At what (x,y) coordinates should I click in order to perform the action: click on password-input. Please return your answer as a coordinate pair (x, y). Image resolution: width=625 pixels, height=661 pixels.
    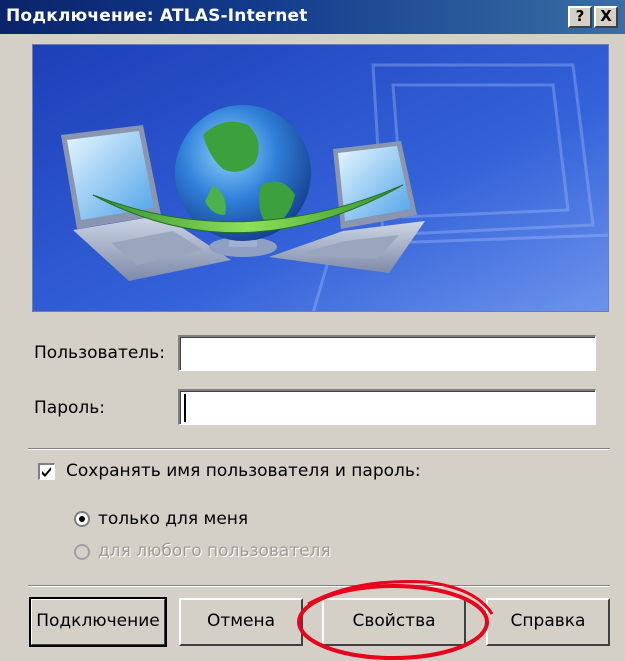
    Looking at the image, I should click on (387, 407).